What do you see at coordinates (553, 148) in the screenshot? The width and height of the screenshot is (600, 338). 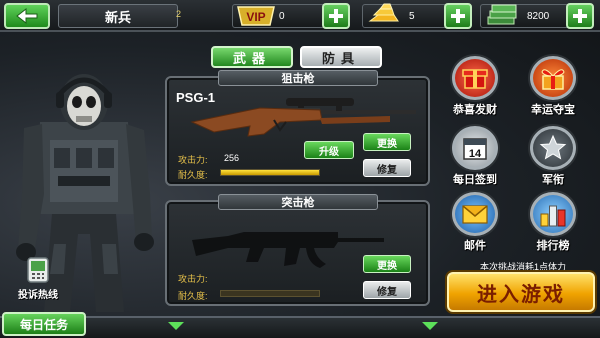 I see `rank-star-icon` at bounding box center [553, 148].